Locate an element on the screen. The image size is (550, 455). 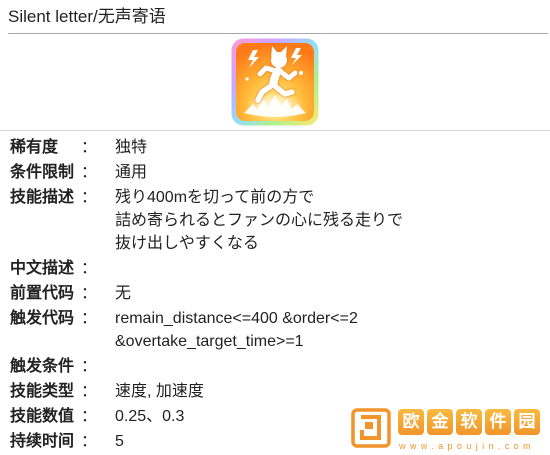
info-row-condition-restriction: 条件限制 ： 通用 is located at coordinates (275, 172).